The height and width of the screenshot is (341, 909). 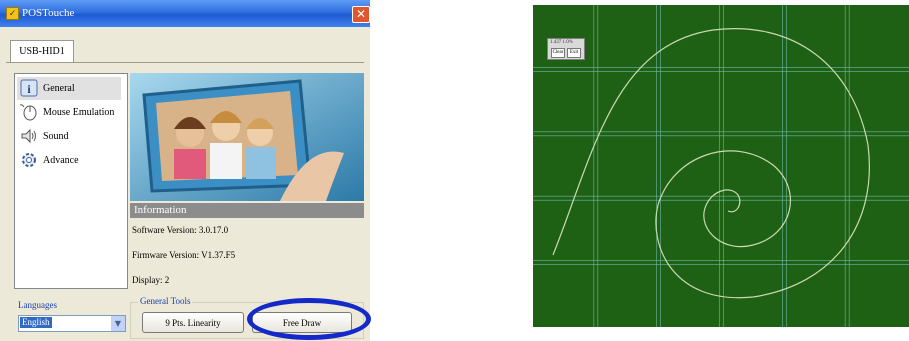 I want to click on nav-item-mouse-emulation: Mouse Emulation, so click(x=69, y=112).